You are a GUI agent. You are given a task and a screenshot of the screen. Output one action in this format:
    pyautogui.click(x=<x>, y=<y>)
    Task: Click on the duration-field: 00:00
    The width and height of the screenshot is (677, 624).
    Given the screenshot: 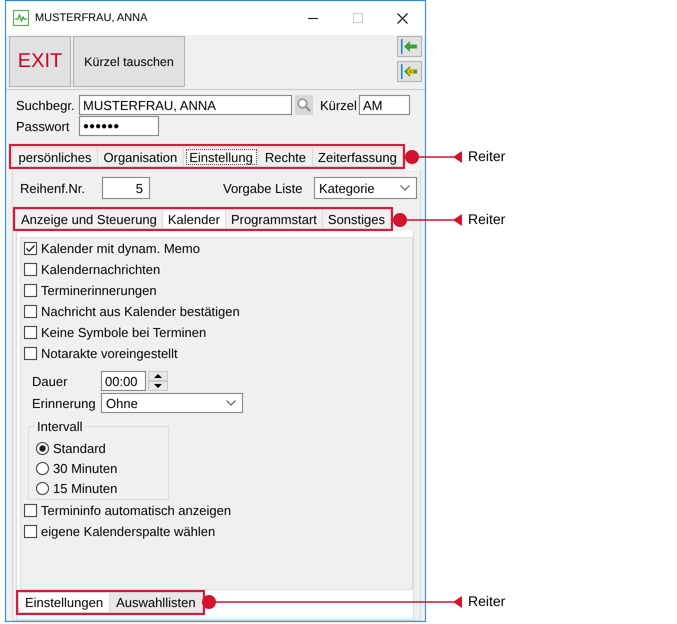 What is the action you would take?
    pyautogui.click(x=123, y=381)
    